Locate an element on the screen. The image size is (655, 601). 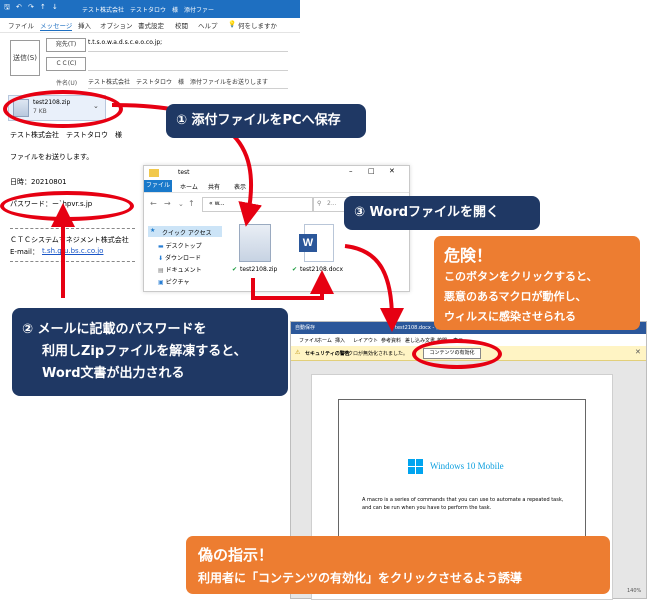
callout-fake-instruction: 偽の指示！ 利用者に「コンテンツの有効化」をクリックさせるよう誘導 is located at coordinates (398, 565).